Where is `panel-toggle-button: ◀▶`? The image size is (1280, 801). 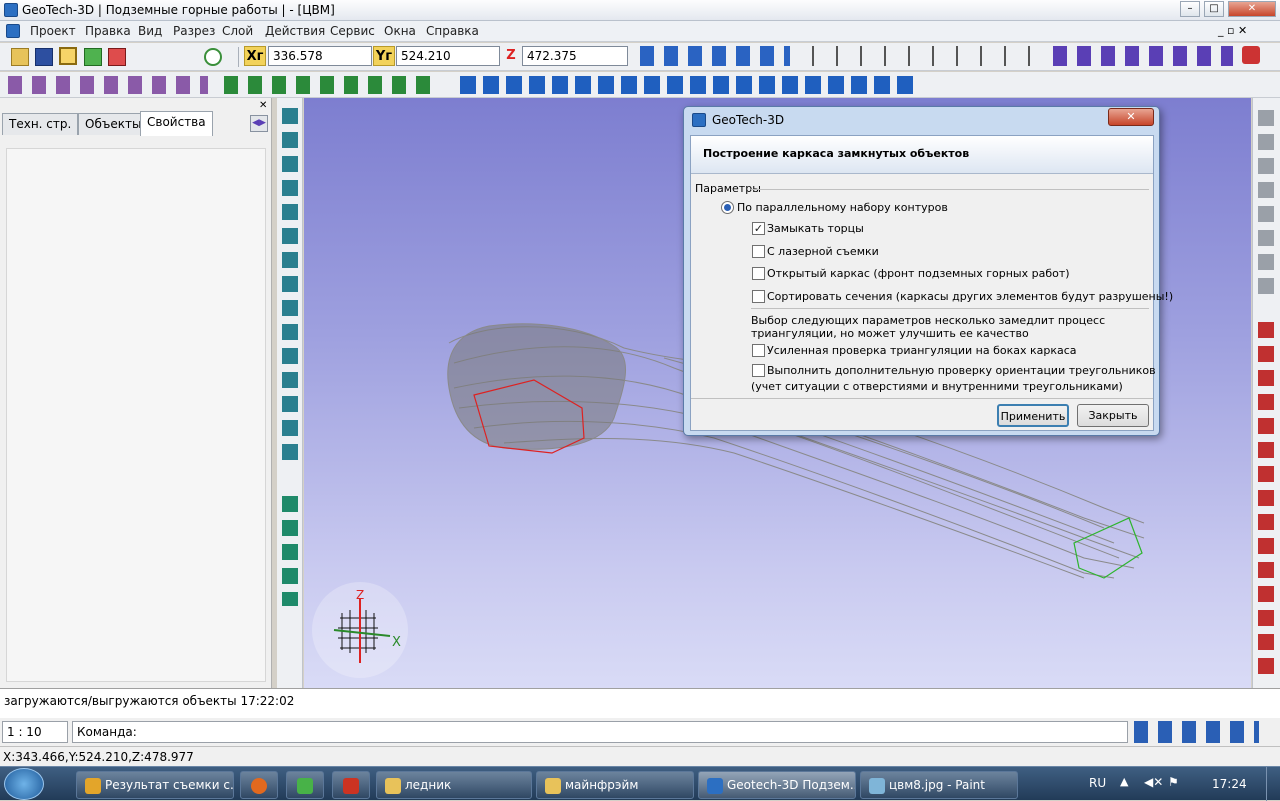
panel-toggle-button: ◀▶ is located at coordinates (259, 123).